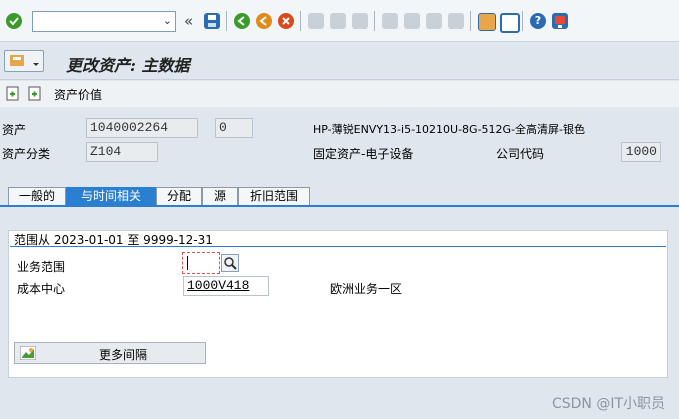 This screenshot has height=419, width=679. I want to click on sub-number-field: 0, so click(234, 128).